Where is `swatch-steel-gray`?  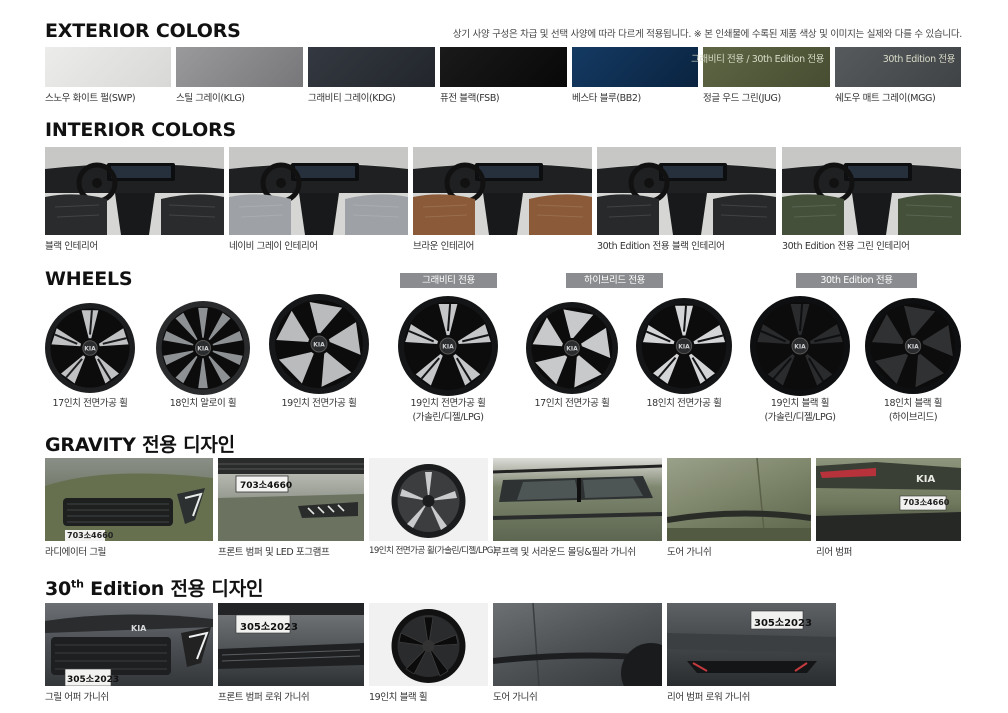
swatch-steel-gray is located at coordinates (239, 67).